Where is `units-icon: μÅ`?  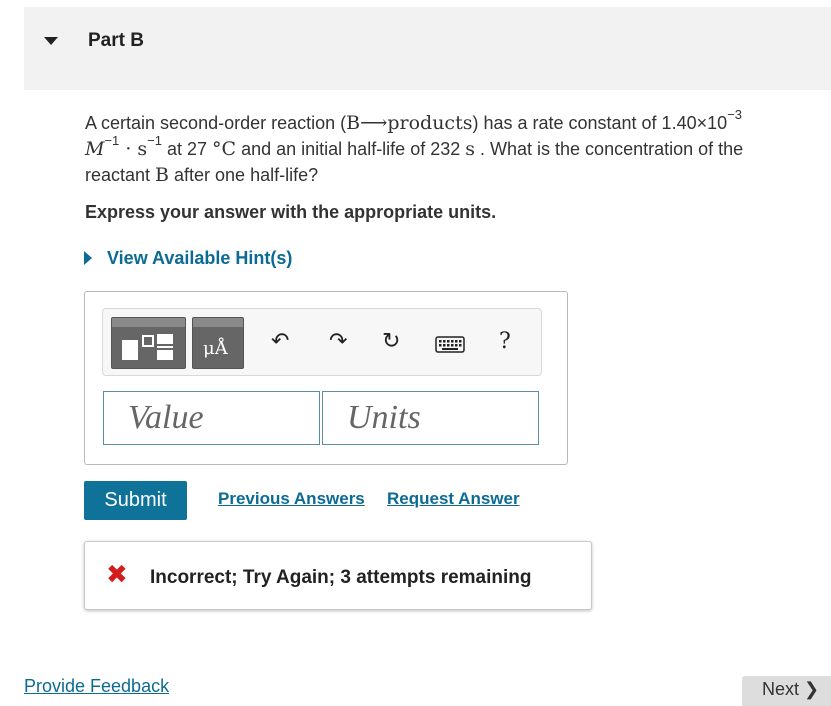
units-icon: μÅ is located at coordinates (218, 343).